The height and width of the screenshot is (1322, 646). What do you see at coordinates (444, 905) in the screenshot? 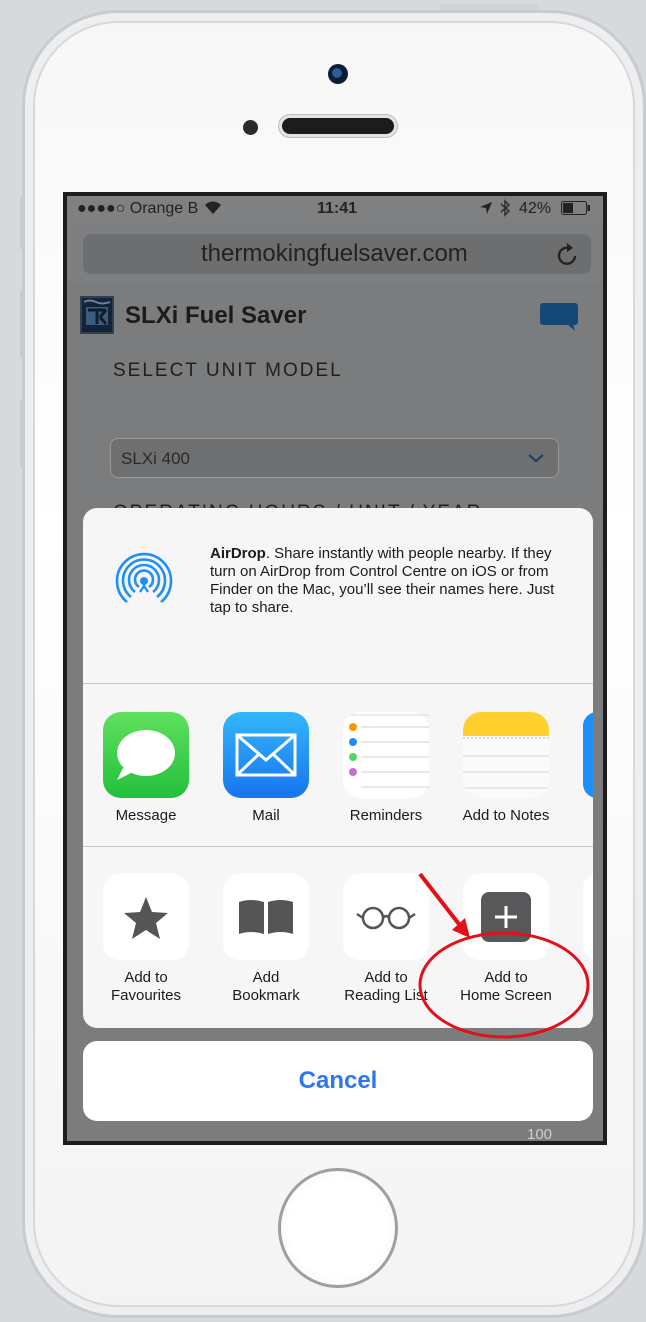
I see `annotation-arrow` at bounding box center [444, 905].